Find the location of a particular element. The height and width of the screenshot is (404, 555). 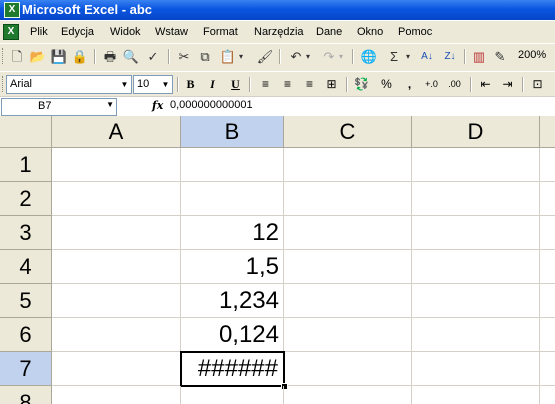

menu-pomoc: Pomoc is located at coordinates (415, 32).